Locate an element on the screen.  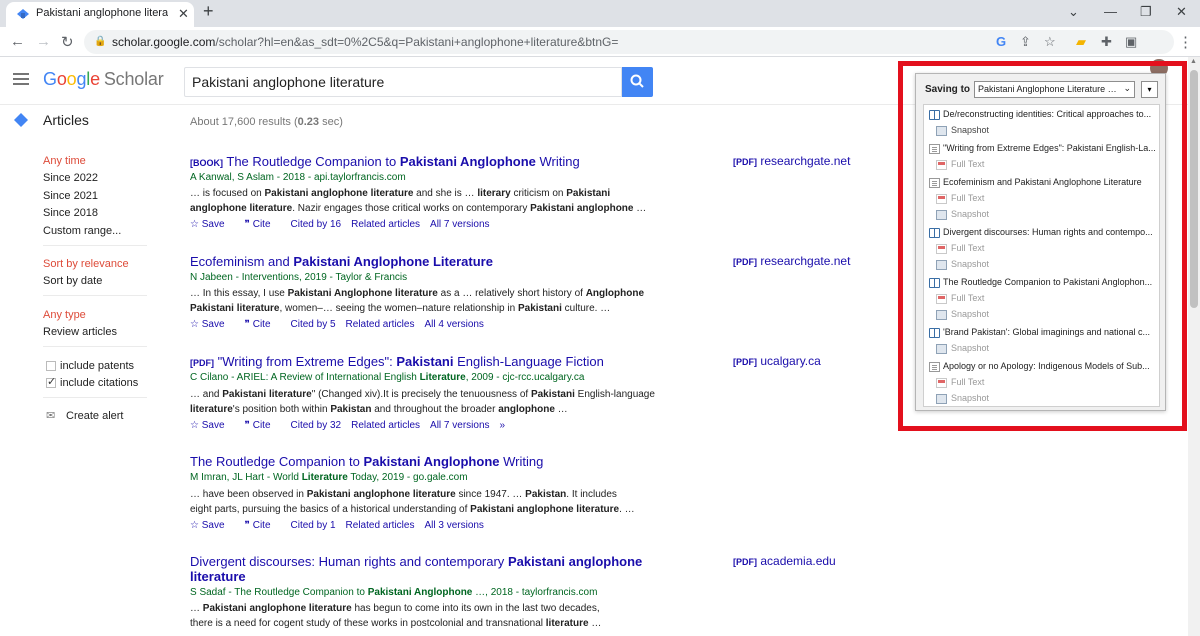
collection-select: Pakistani Anglophone Literature … ⌄ is located at coordinates (1054, 89).